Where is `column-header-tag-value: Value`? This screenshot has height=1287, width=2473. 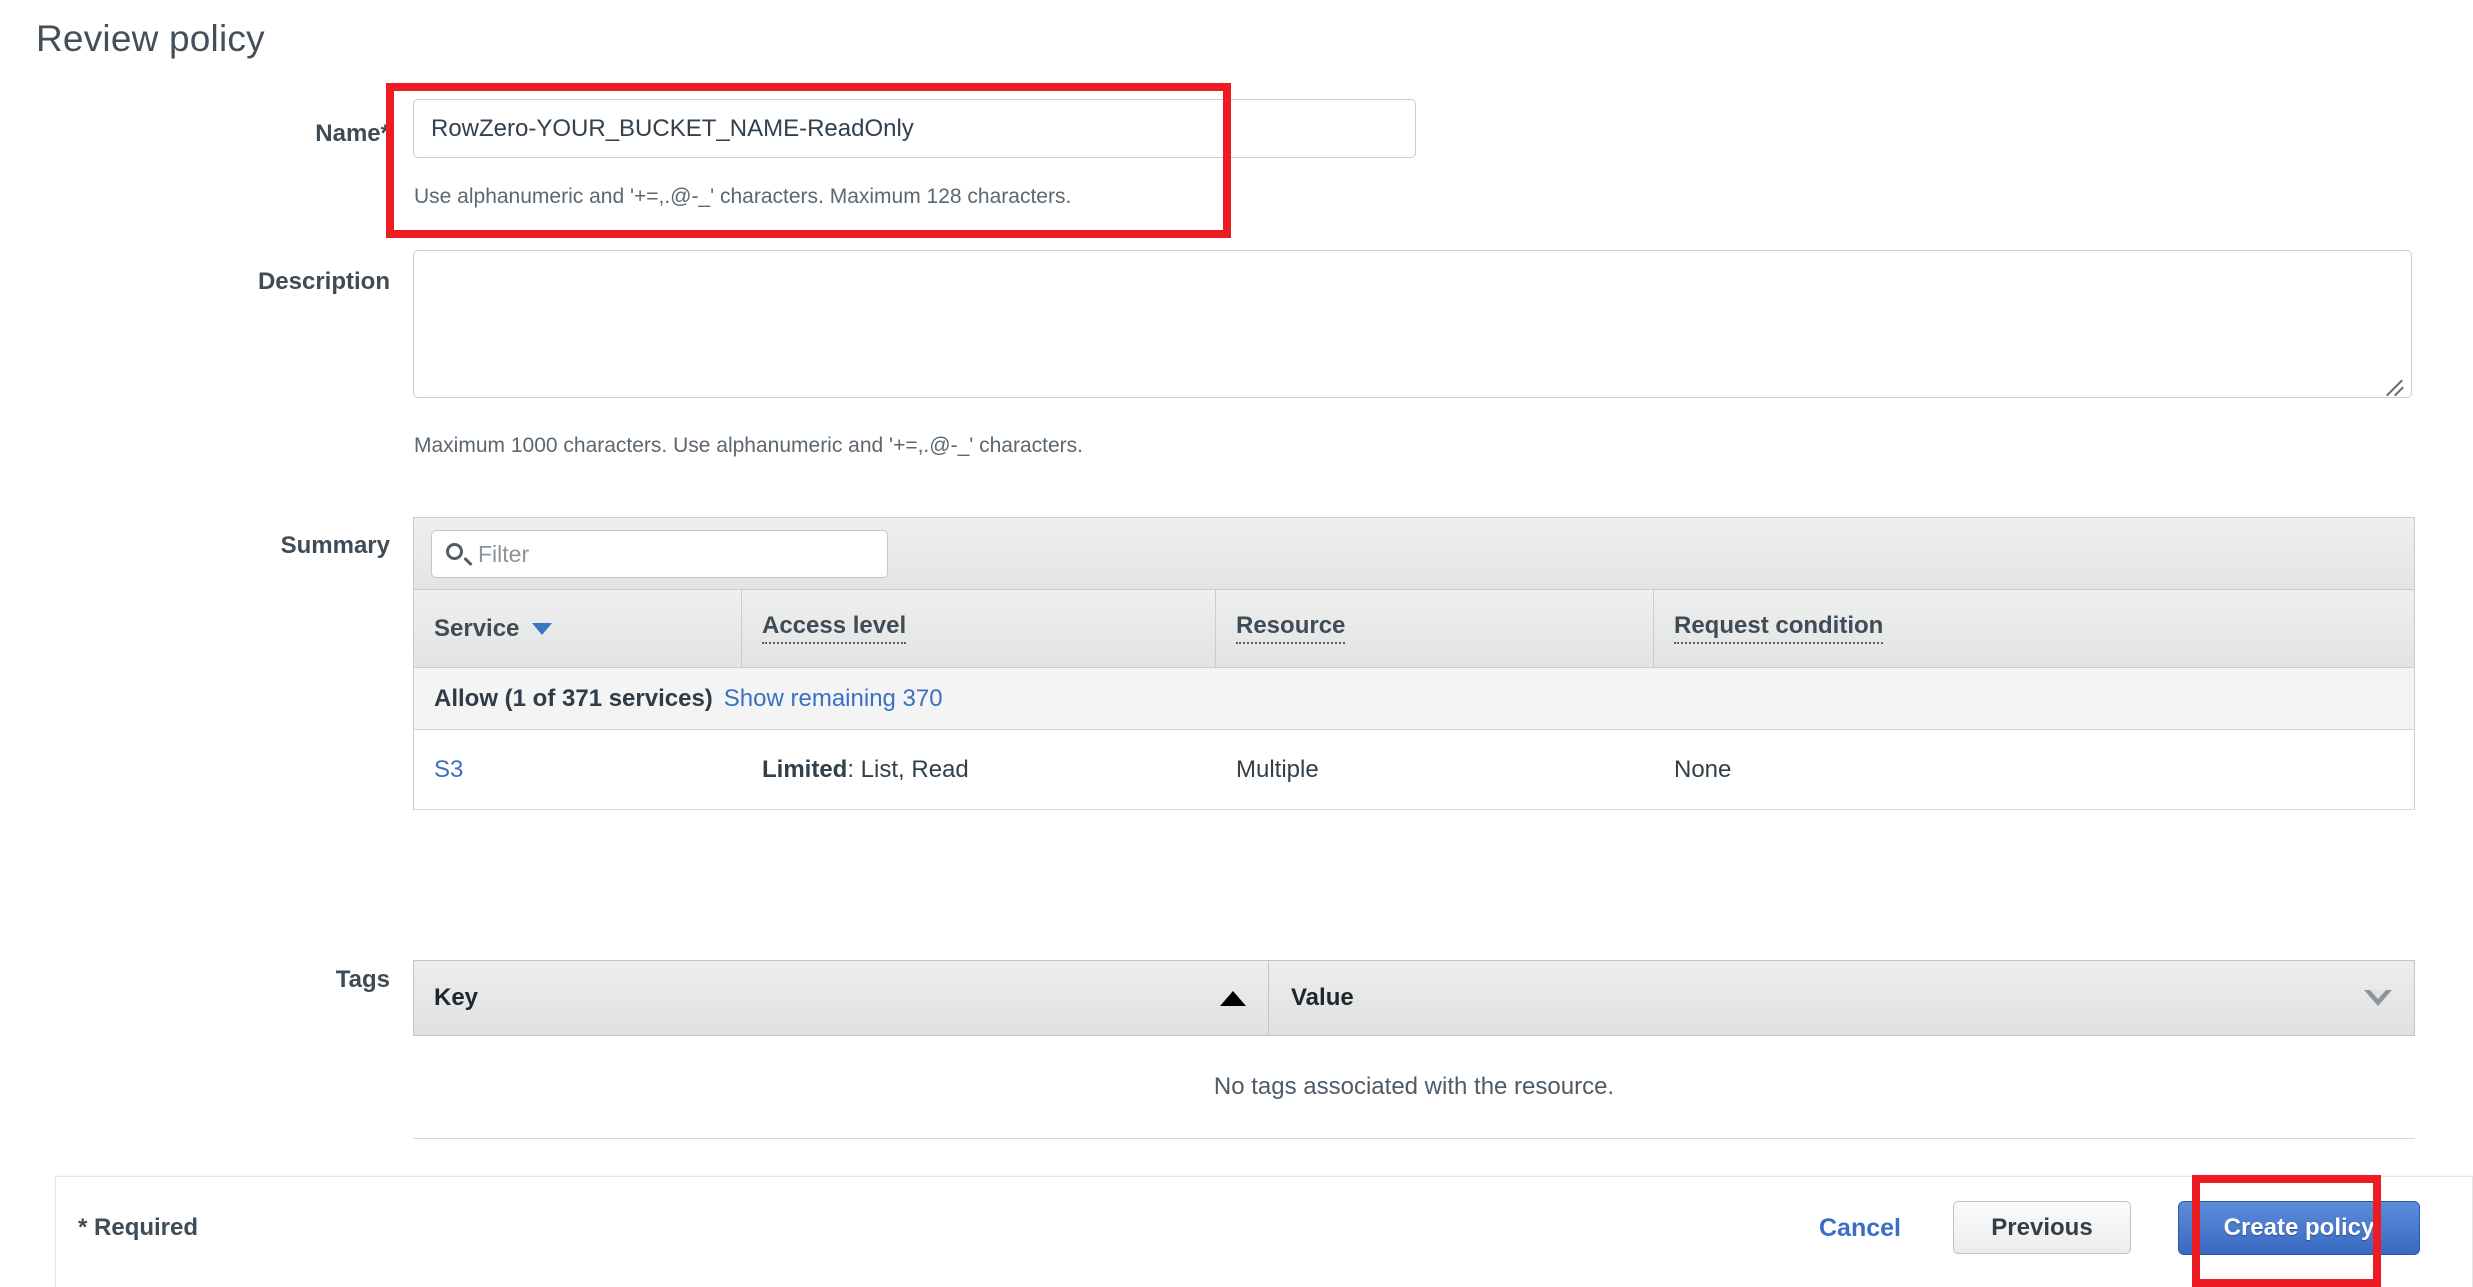
column-header-tag-value: Value is located at coordinates (1841, 998).